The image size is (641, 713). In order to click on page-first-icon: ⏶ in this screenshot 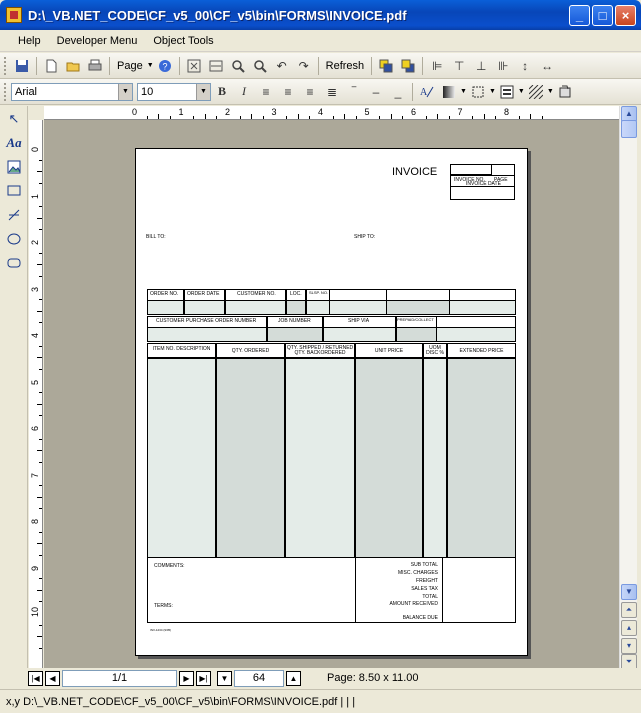, I will do `click(629, 610)`.